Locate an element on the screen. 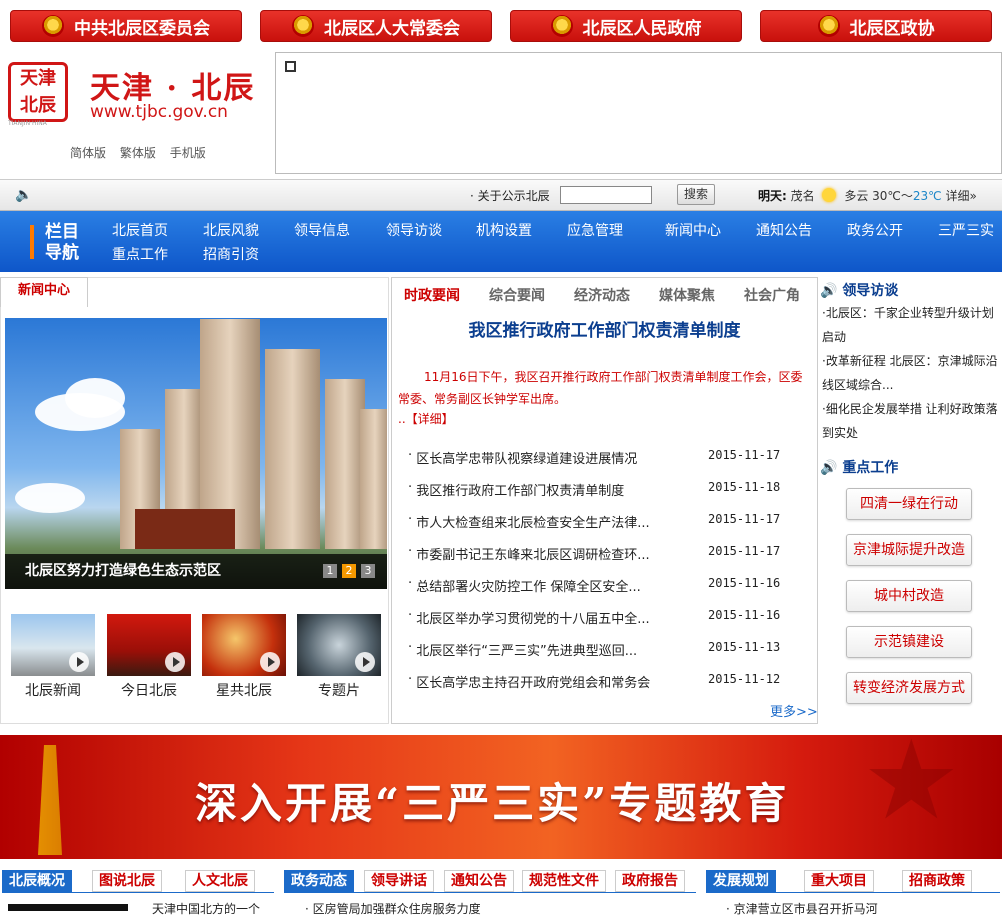 The width and height of the screenshot is (1002, 917). key-work-button: 城中村改造 is located at coordinates (909, 596).